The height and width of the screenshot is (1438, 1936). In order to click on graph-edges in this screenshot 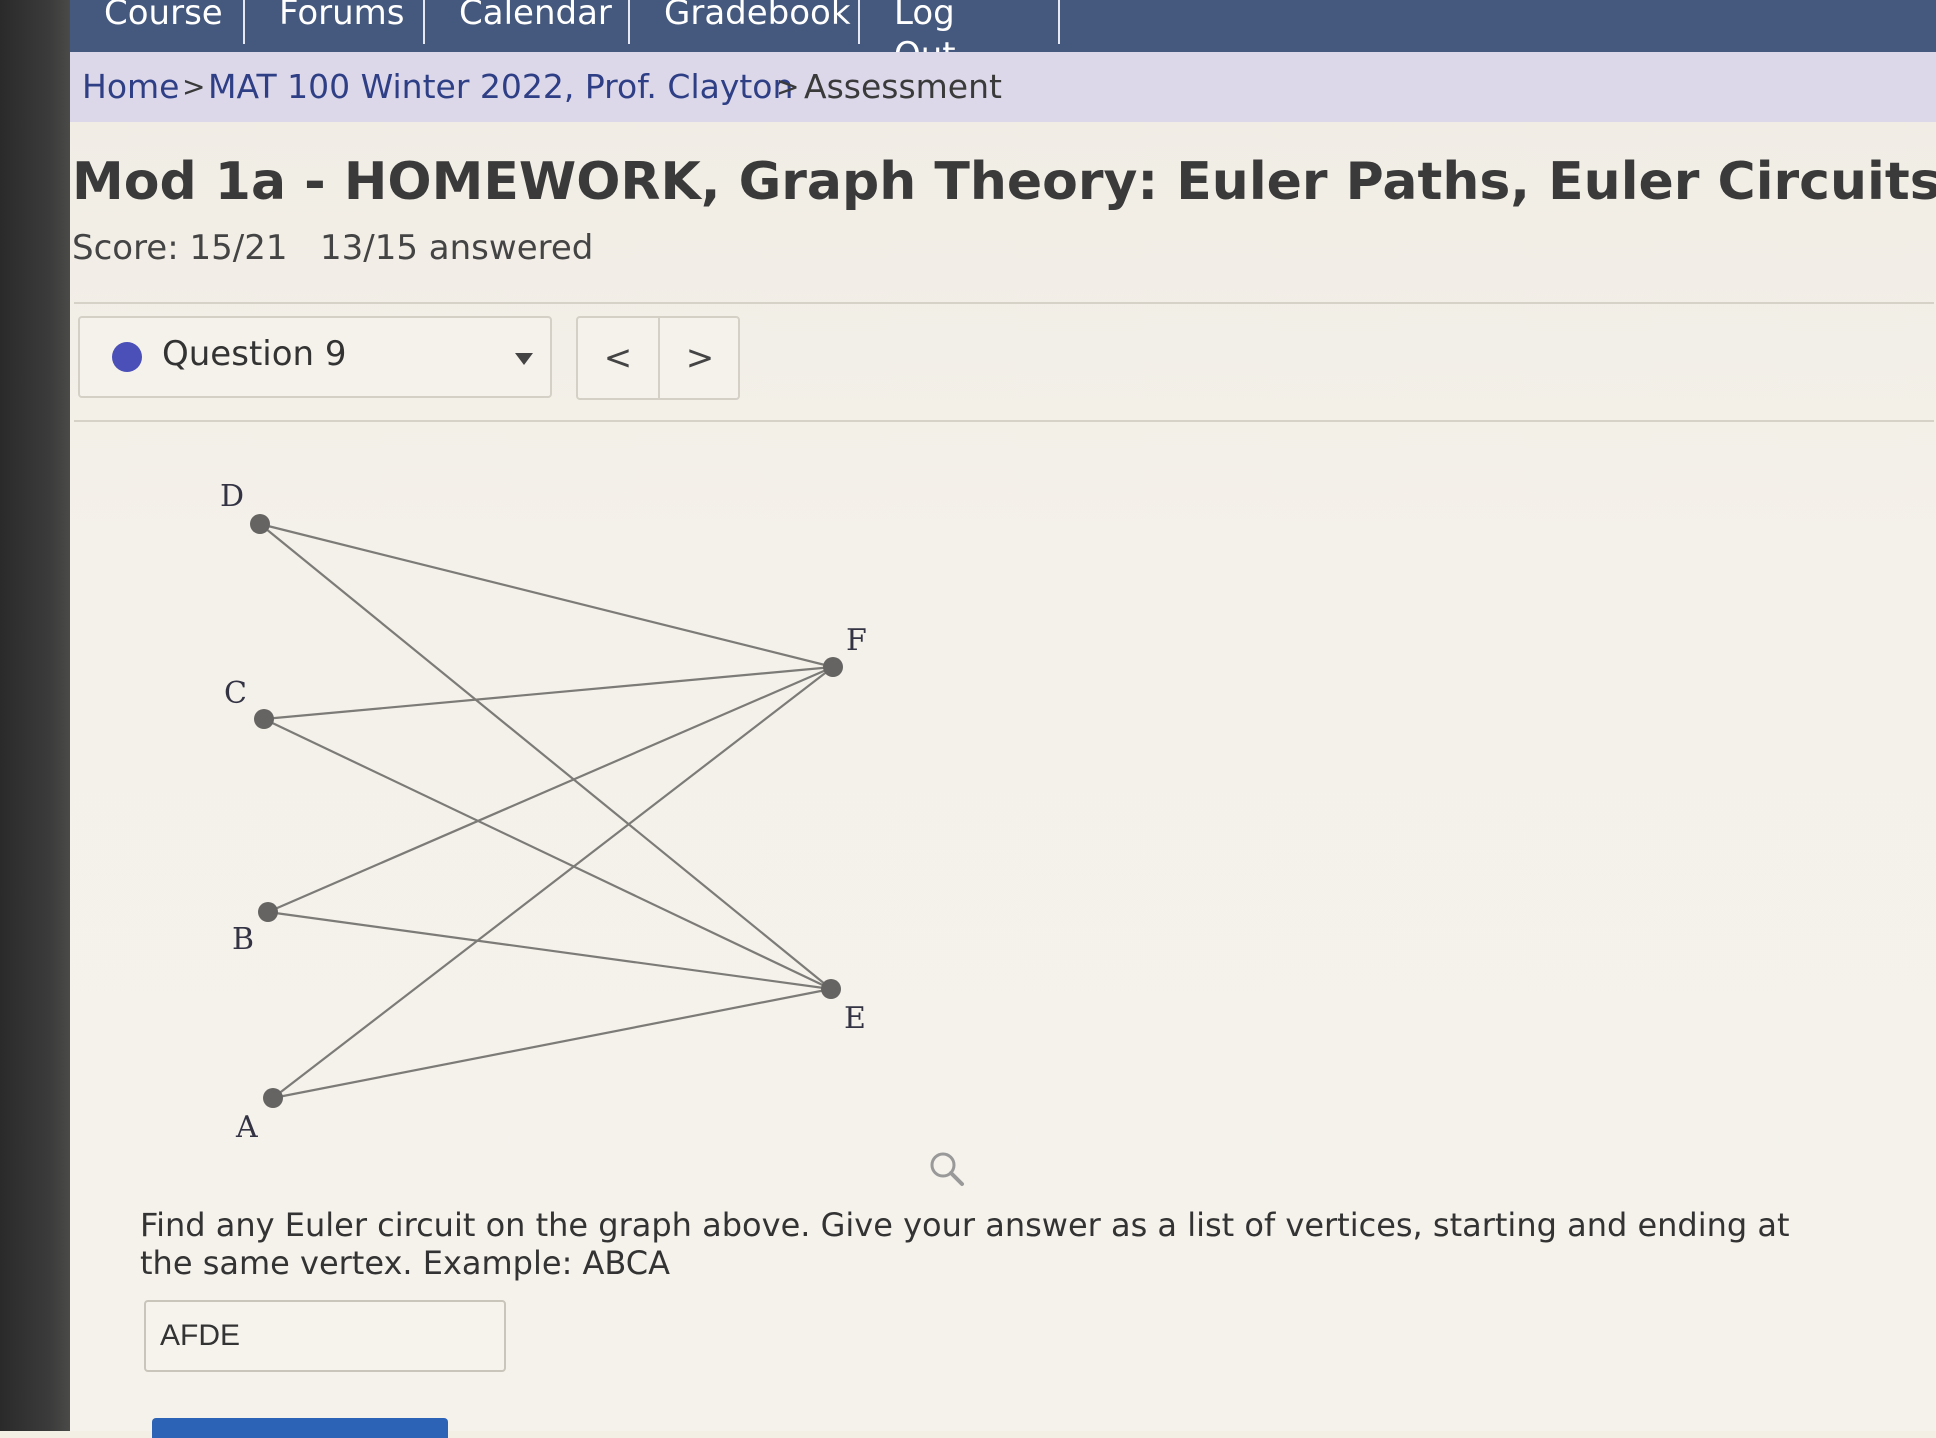, I will do `click(546, 811)`.